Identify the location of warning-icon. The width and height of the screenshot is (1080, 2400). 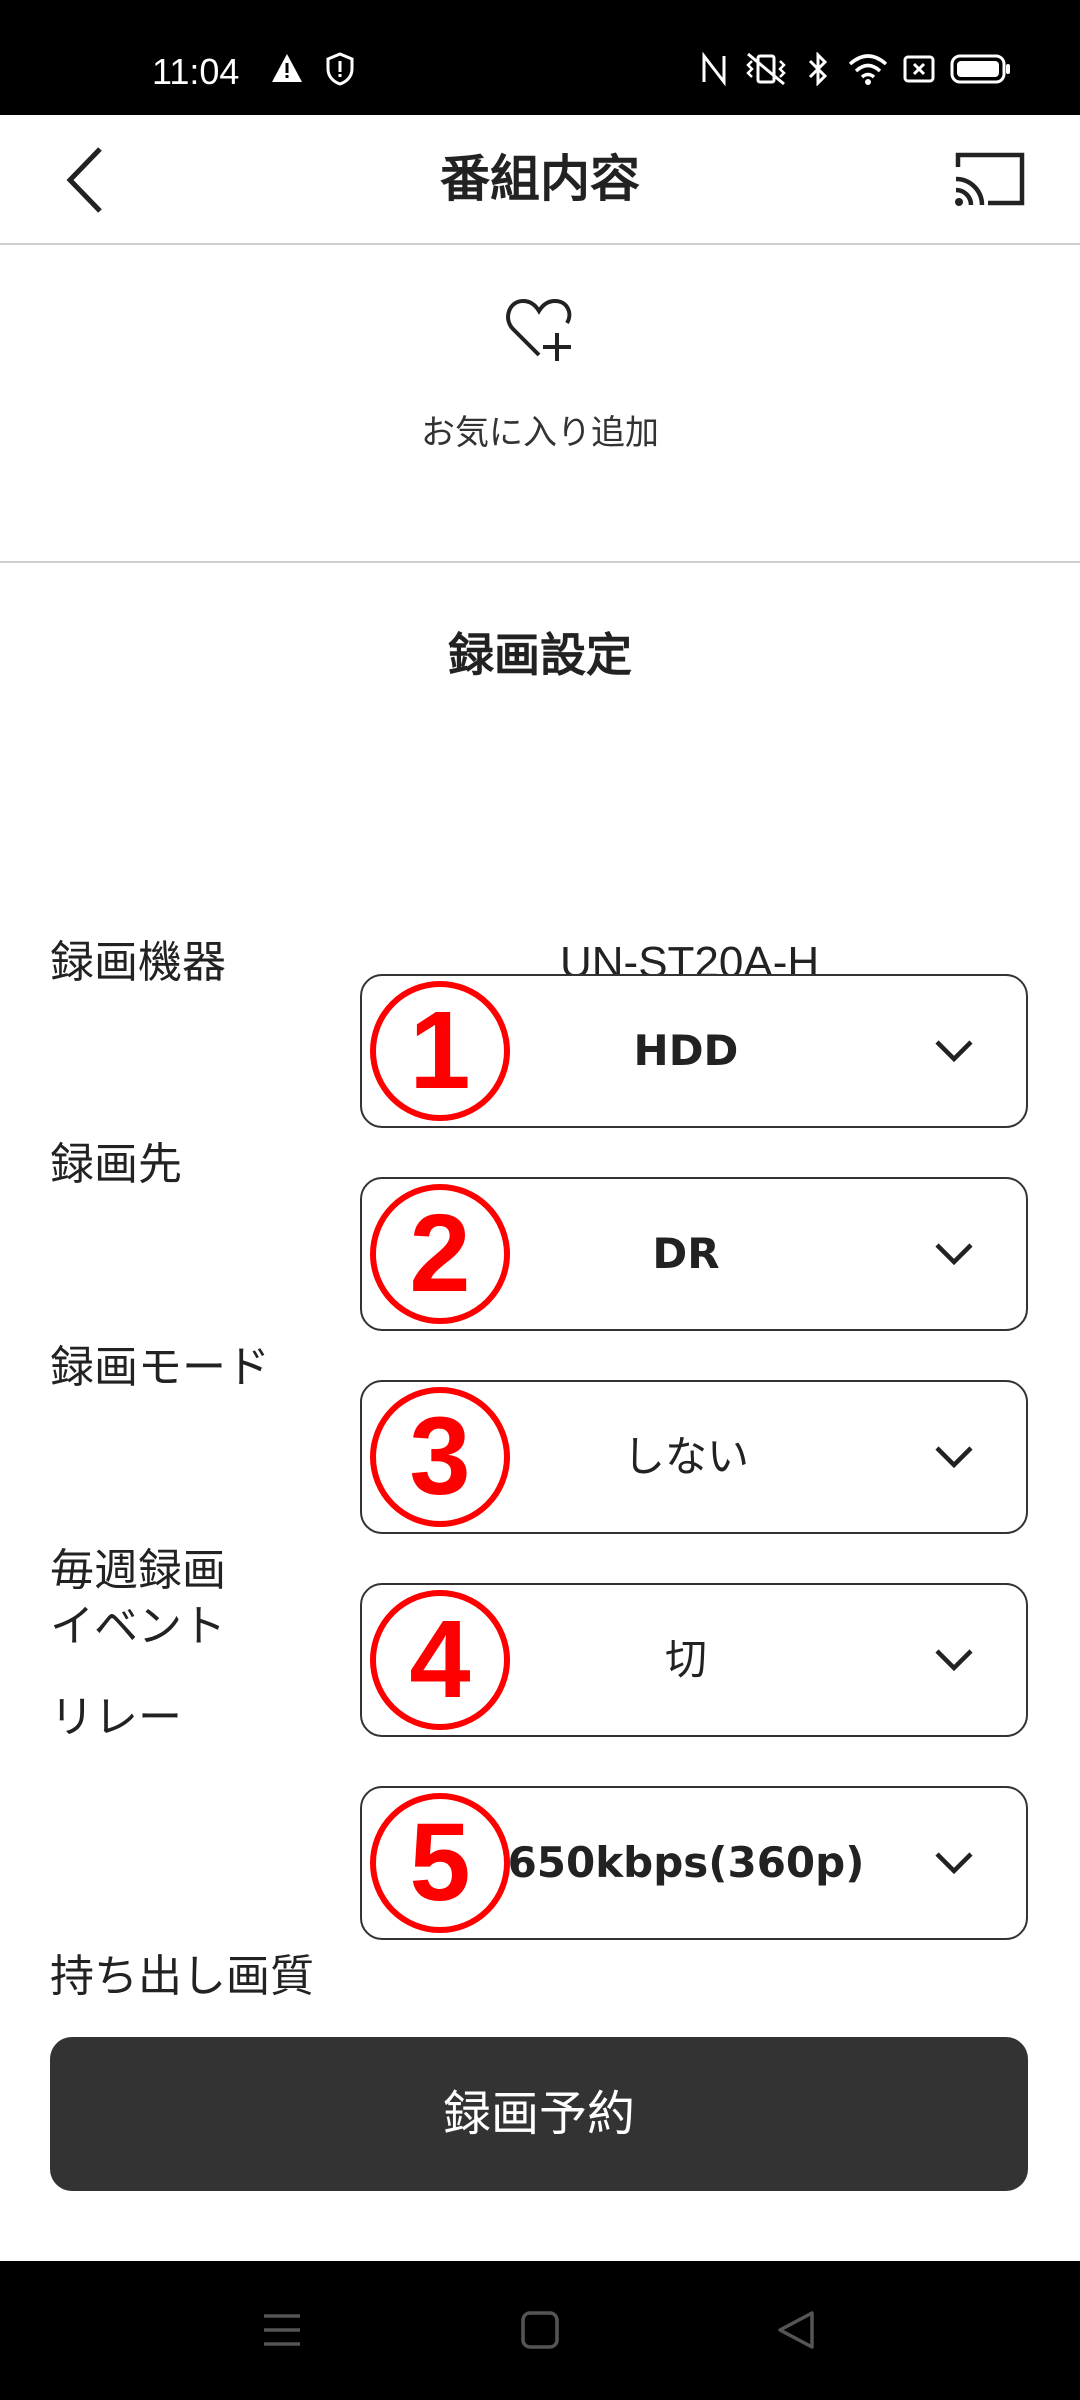
(287, 70).